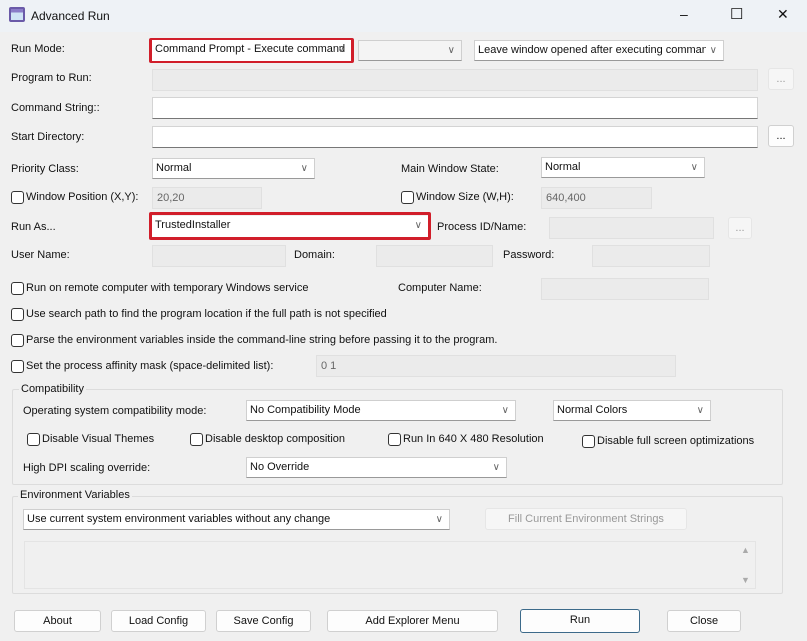 The image size is (807, 641). I want to click on computer-name-input, so click(625, 289).